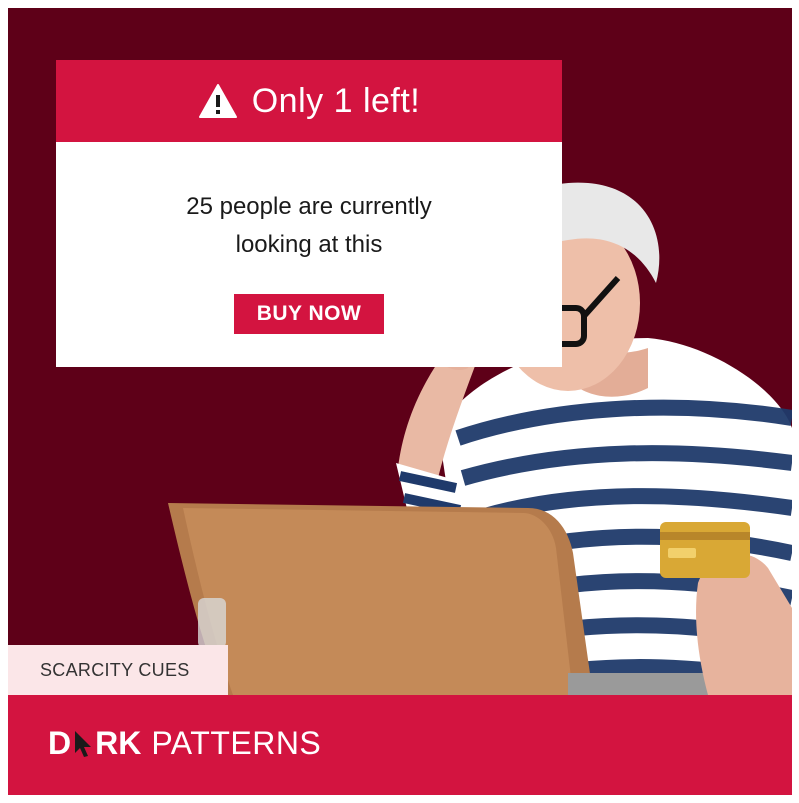  I want to click on brand-footer: D RK PATTERNS, so click(400, 745).